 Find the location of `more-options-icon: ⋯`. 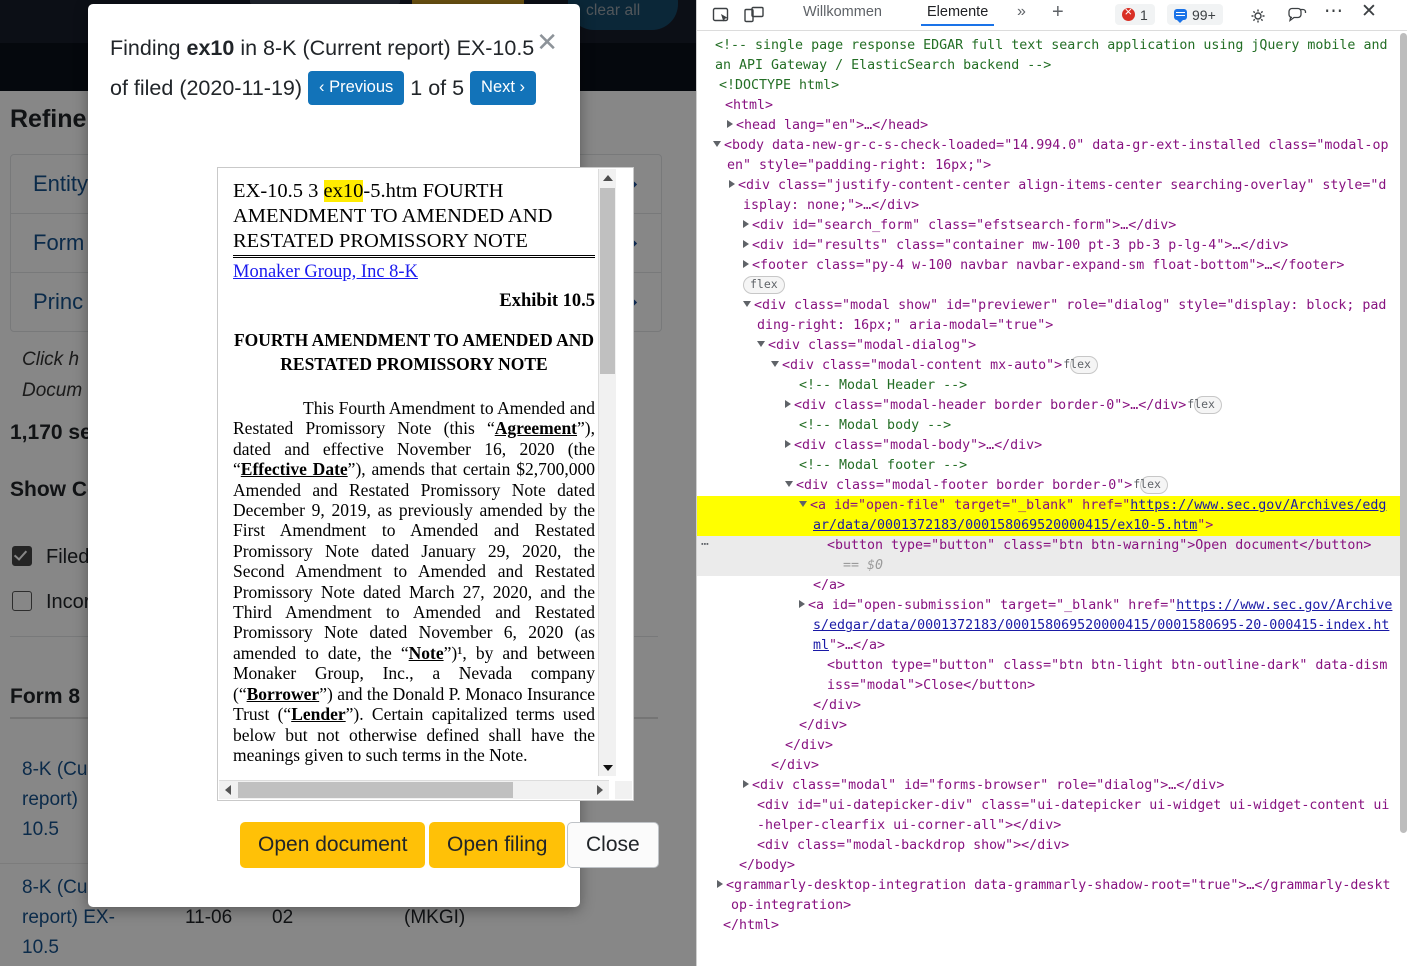

more-options-icon: ⋯ is located at coordinates (1335, 11).